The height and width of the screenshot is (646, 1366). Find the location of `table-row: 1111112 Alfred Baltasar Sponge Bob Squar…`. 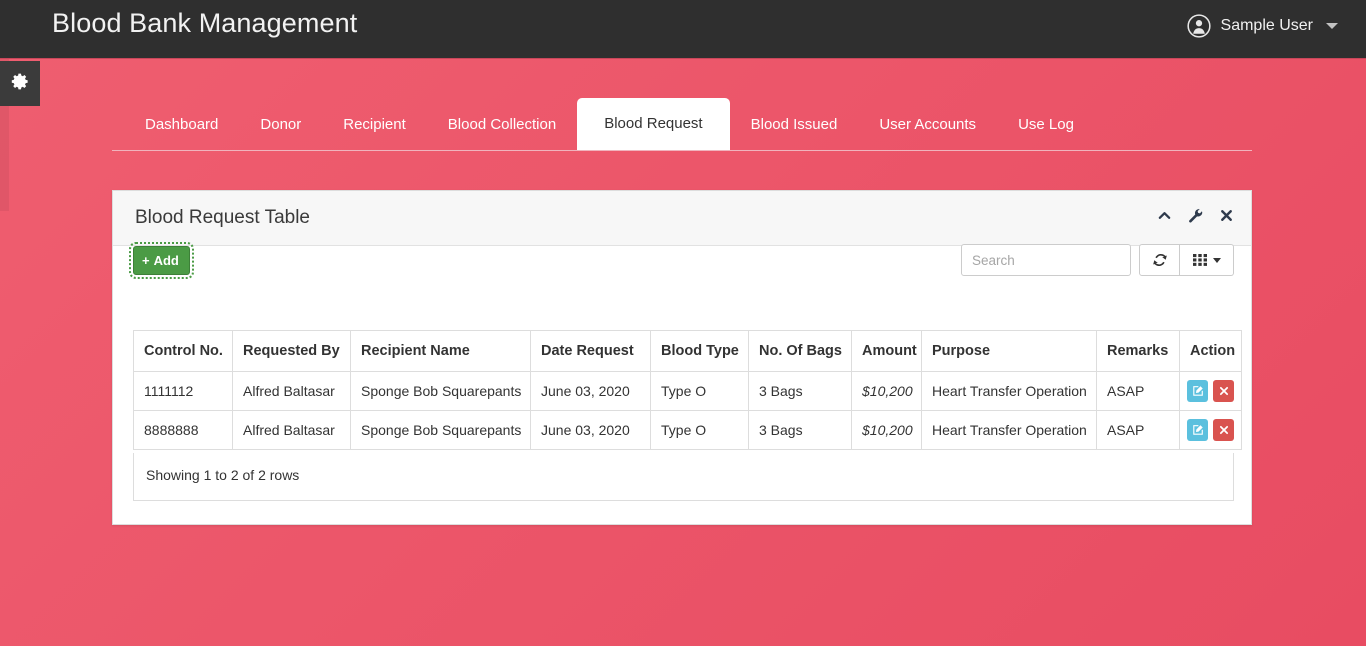

table-row: 1111112 Alfred Baltasar Sponge Bob Squar… is located at coordinates (687, 391).